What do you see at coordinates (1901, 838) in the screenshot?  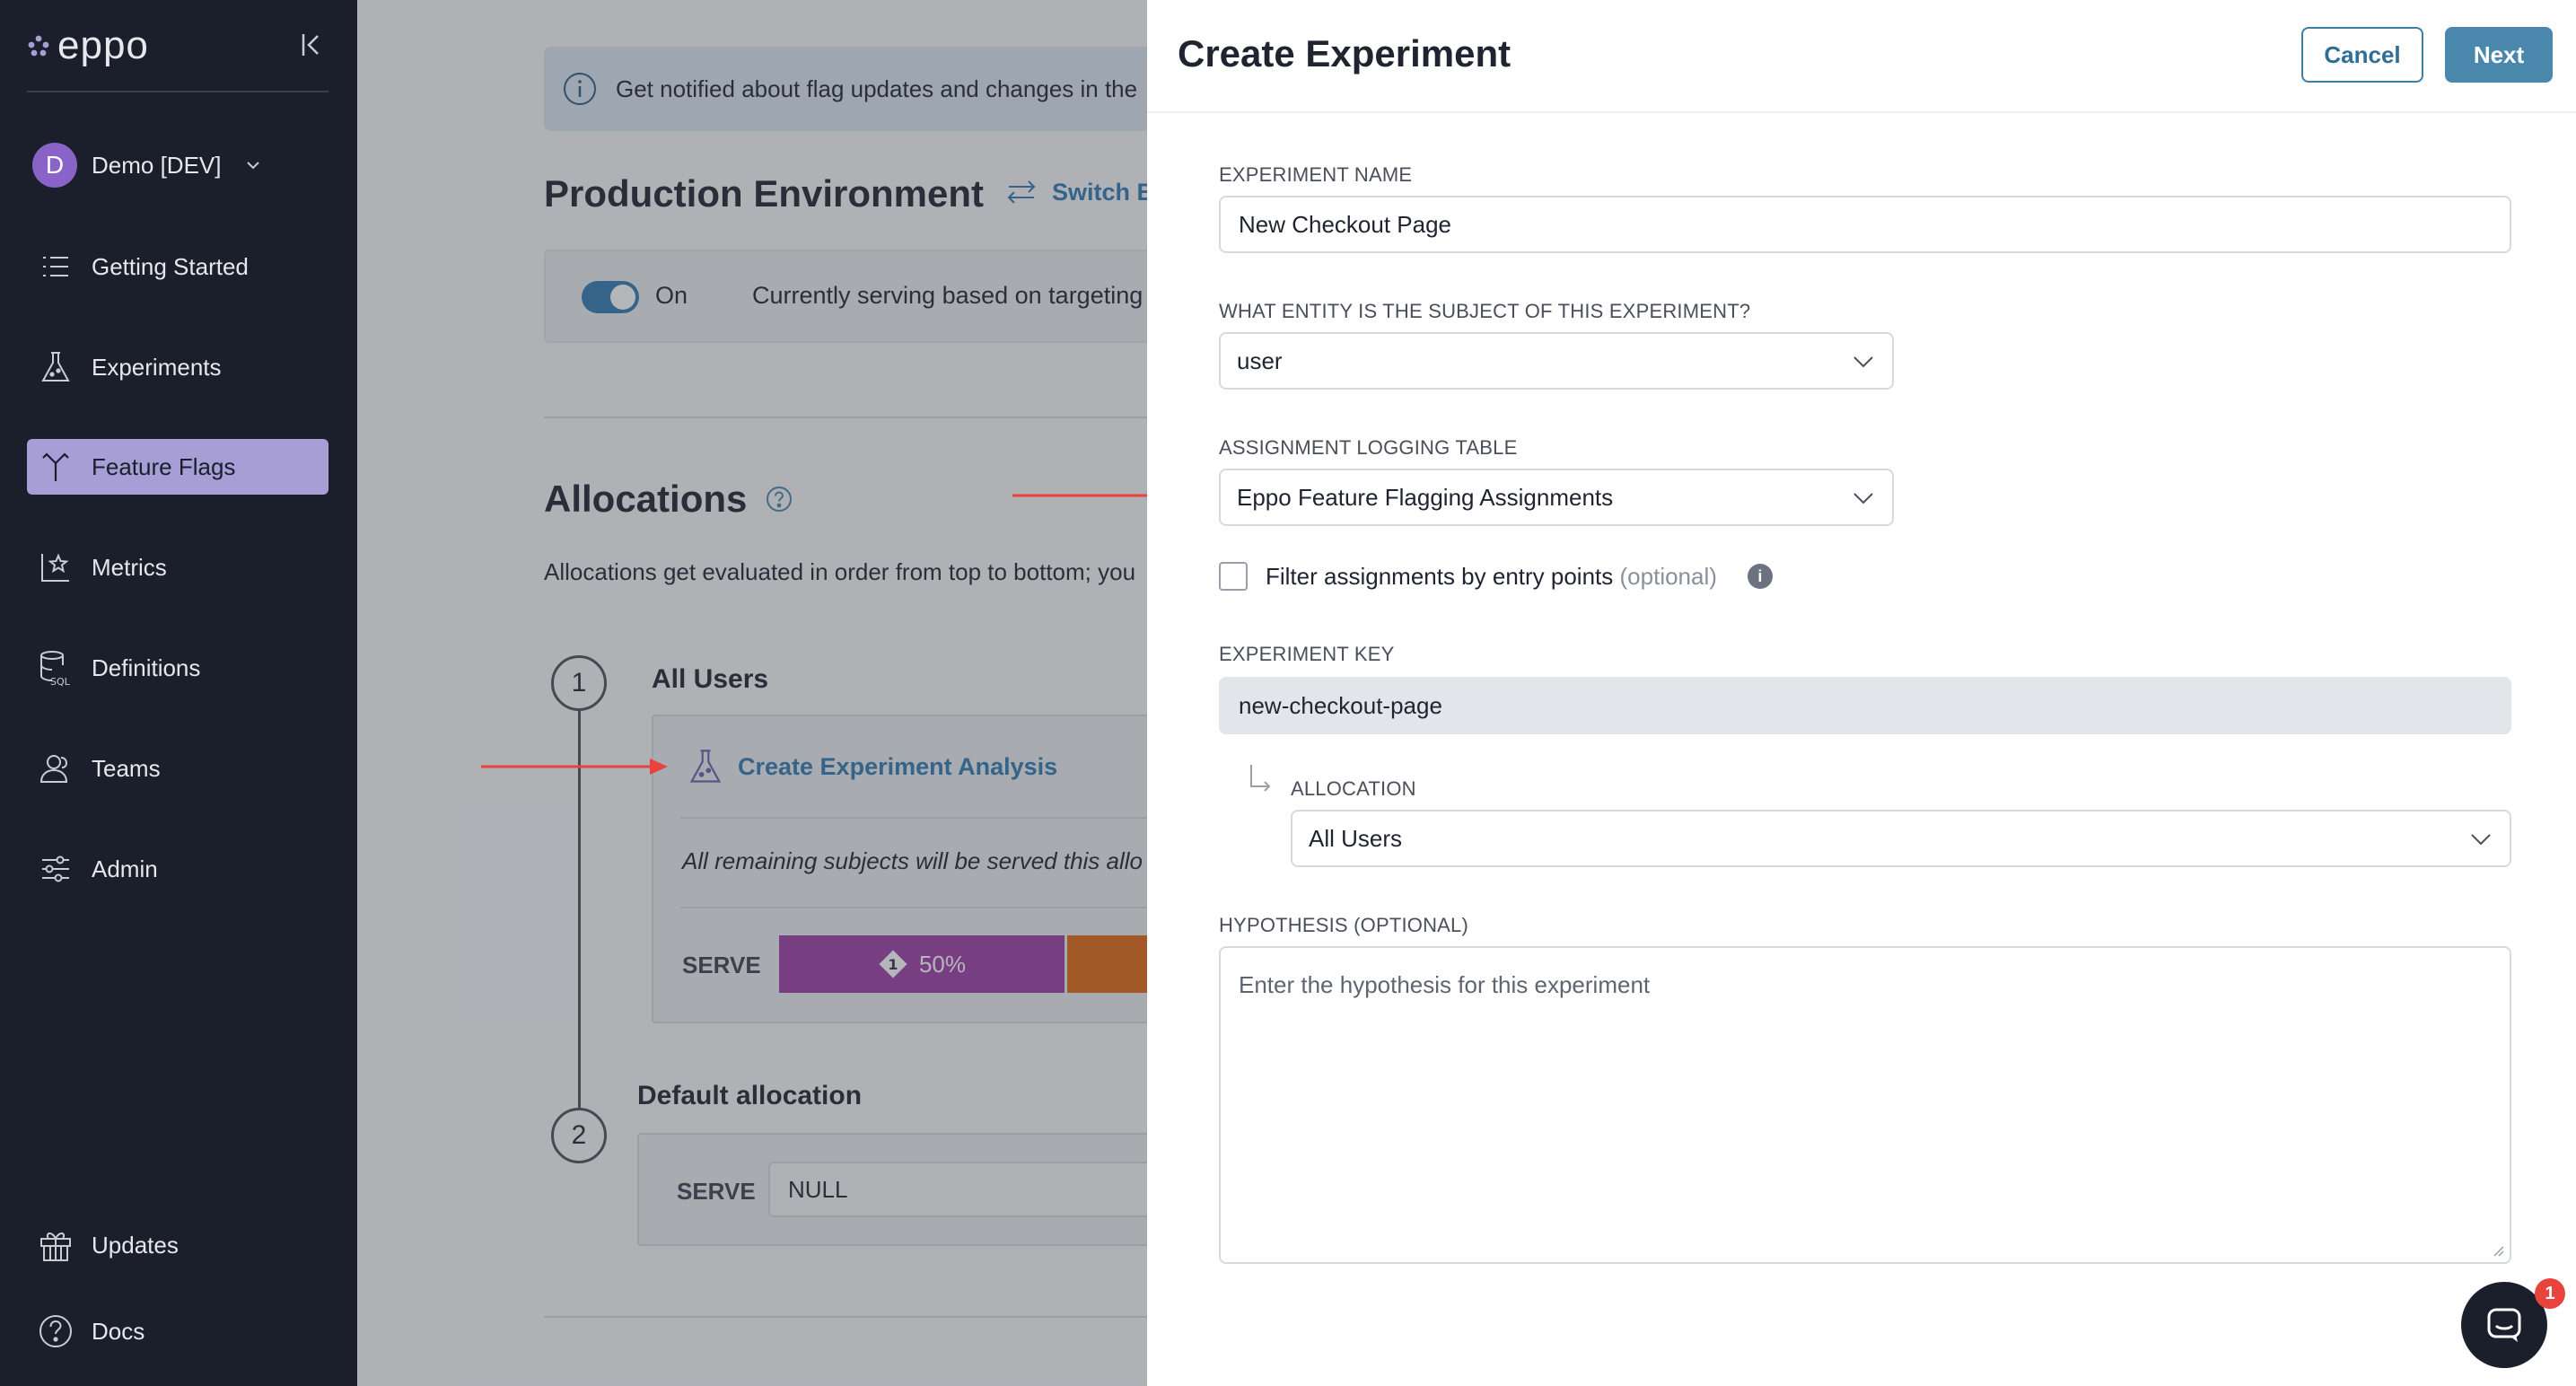 I see `allocation-select: All Users` at bounding box center [1901, 838].